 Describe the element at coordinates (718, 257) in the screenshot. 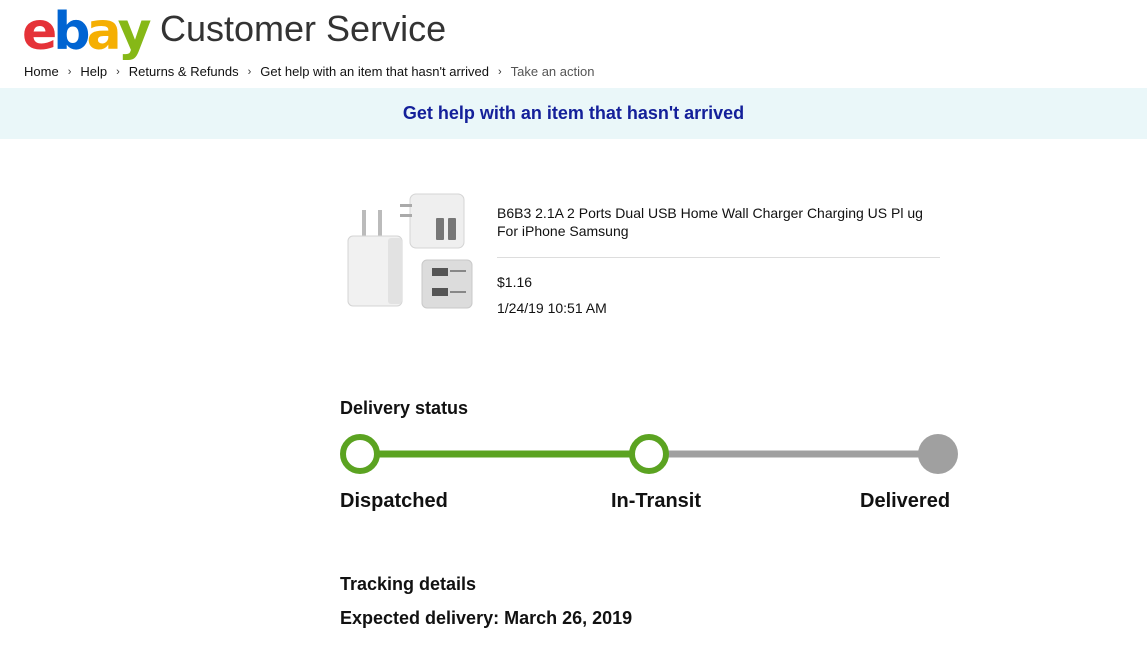

I see `item-divider` at that location.